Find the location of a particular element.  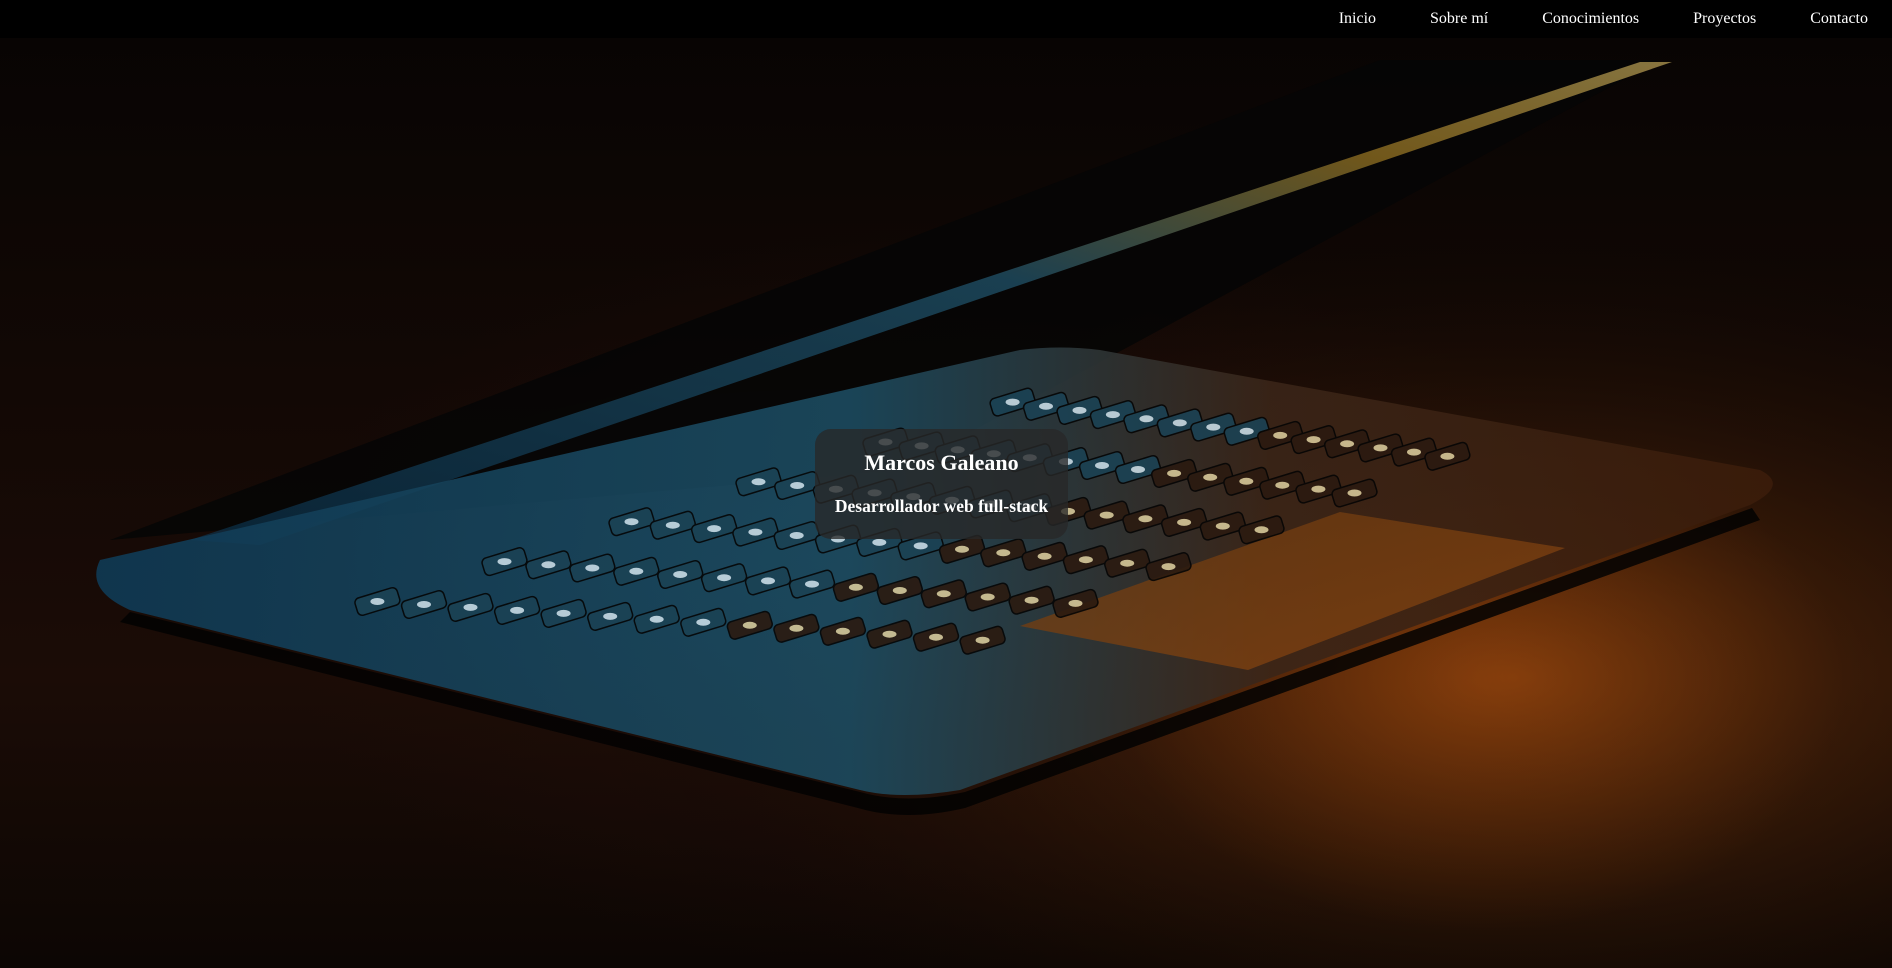

nav-item-sobre-mi: Sobre mí is located at coordinates (1459, 19).